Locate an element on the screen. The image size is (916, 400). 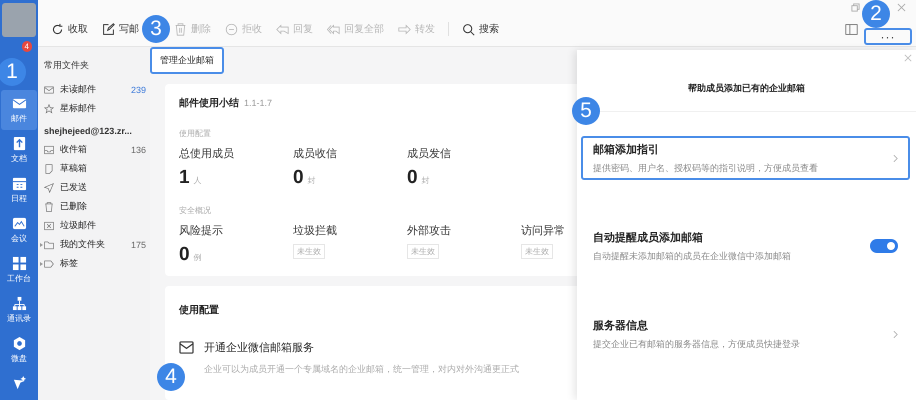
reply-icon is located at coordinates (282, 29).